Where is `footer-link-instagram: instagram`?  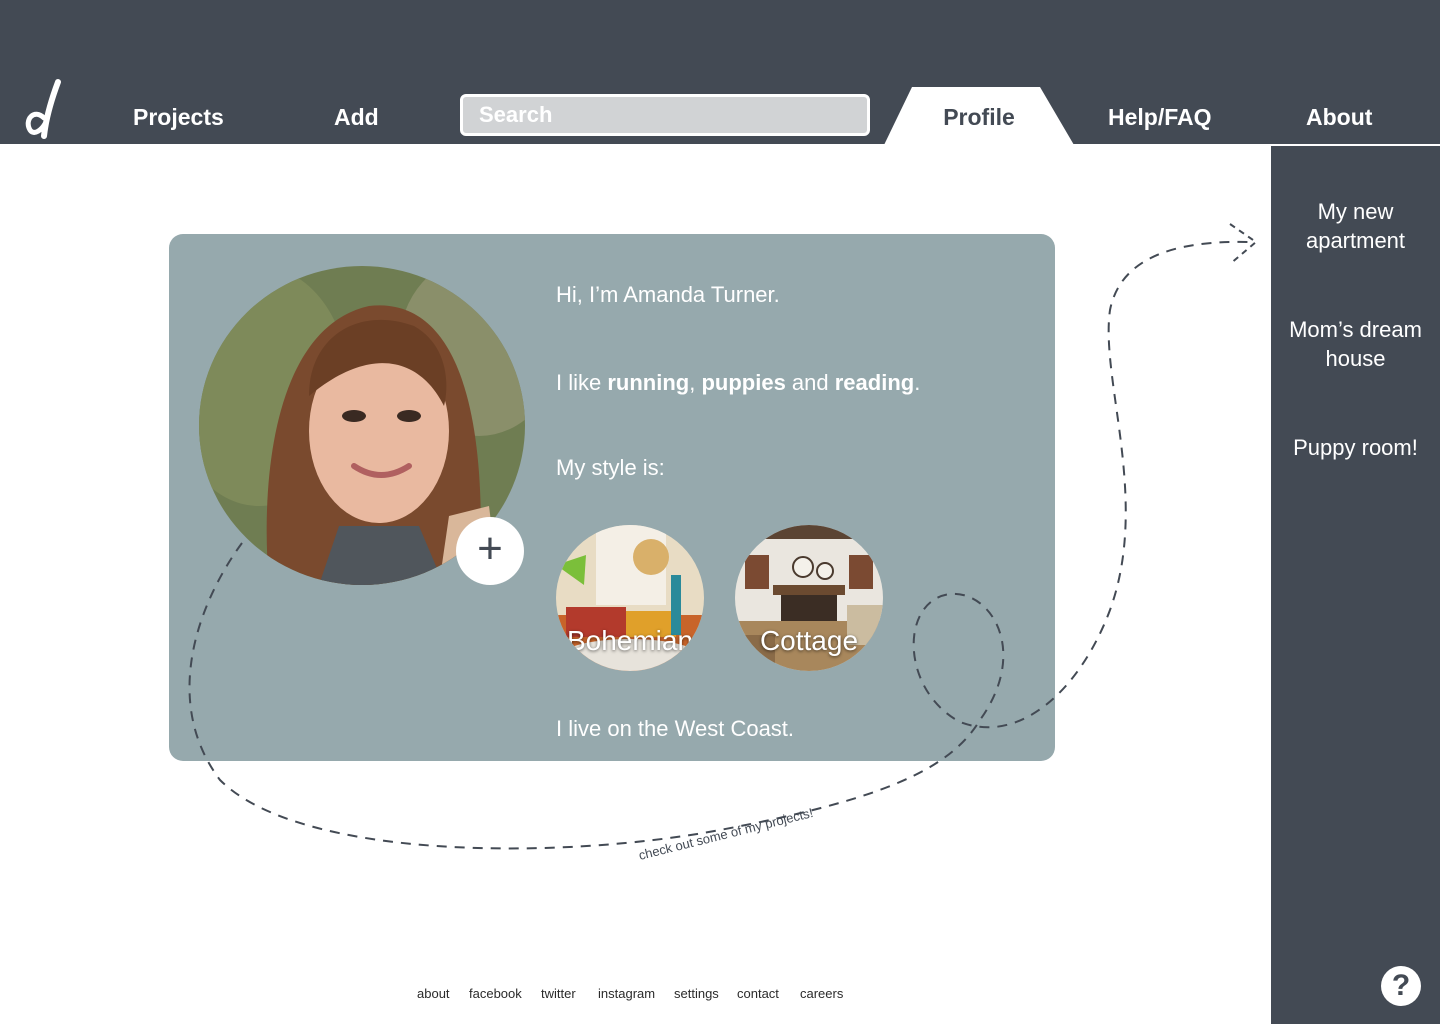
footer-link-instagram: instagram is located at coordinates (626, 993).